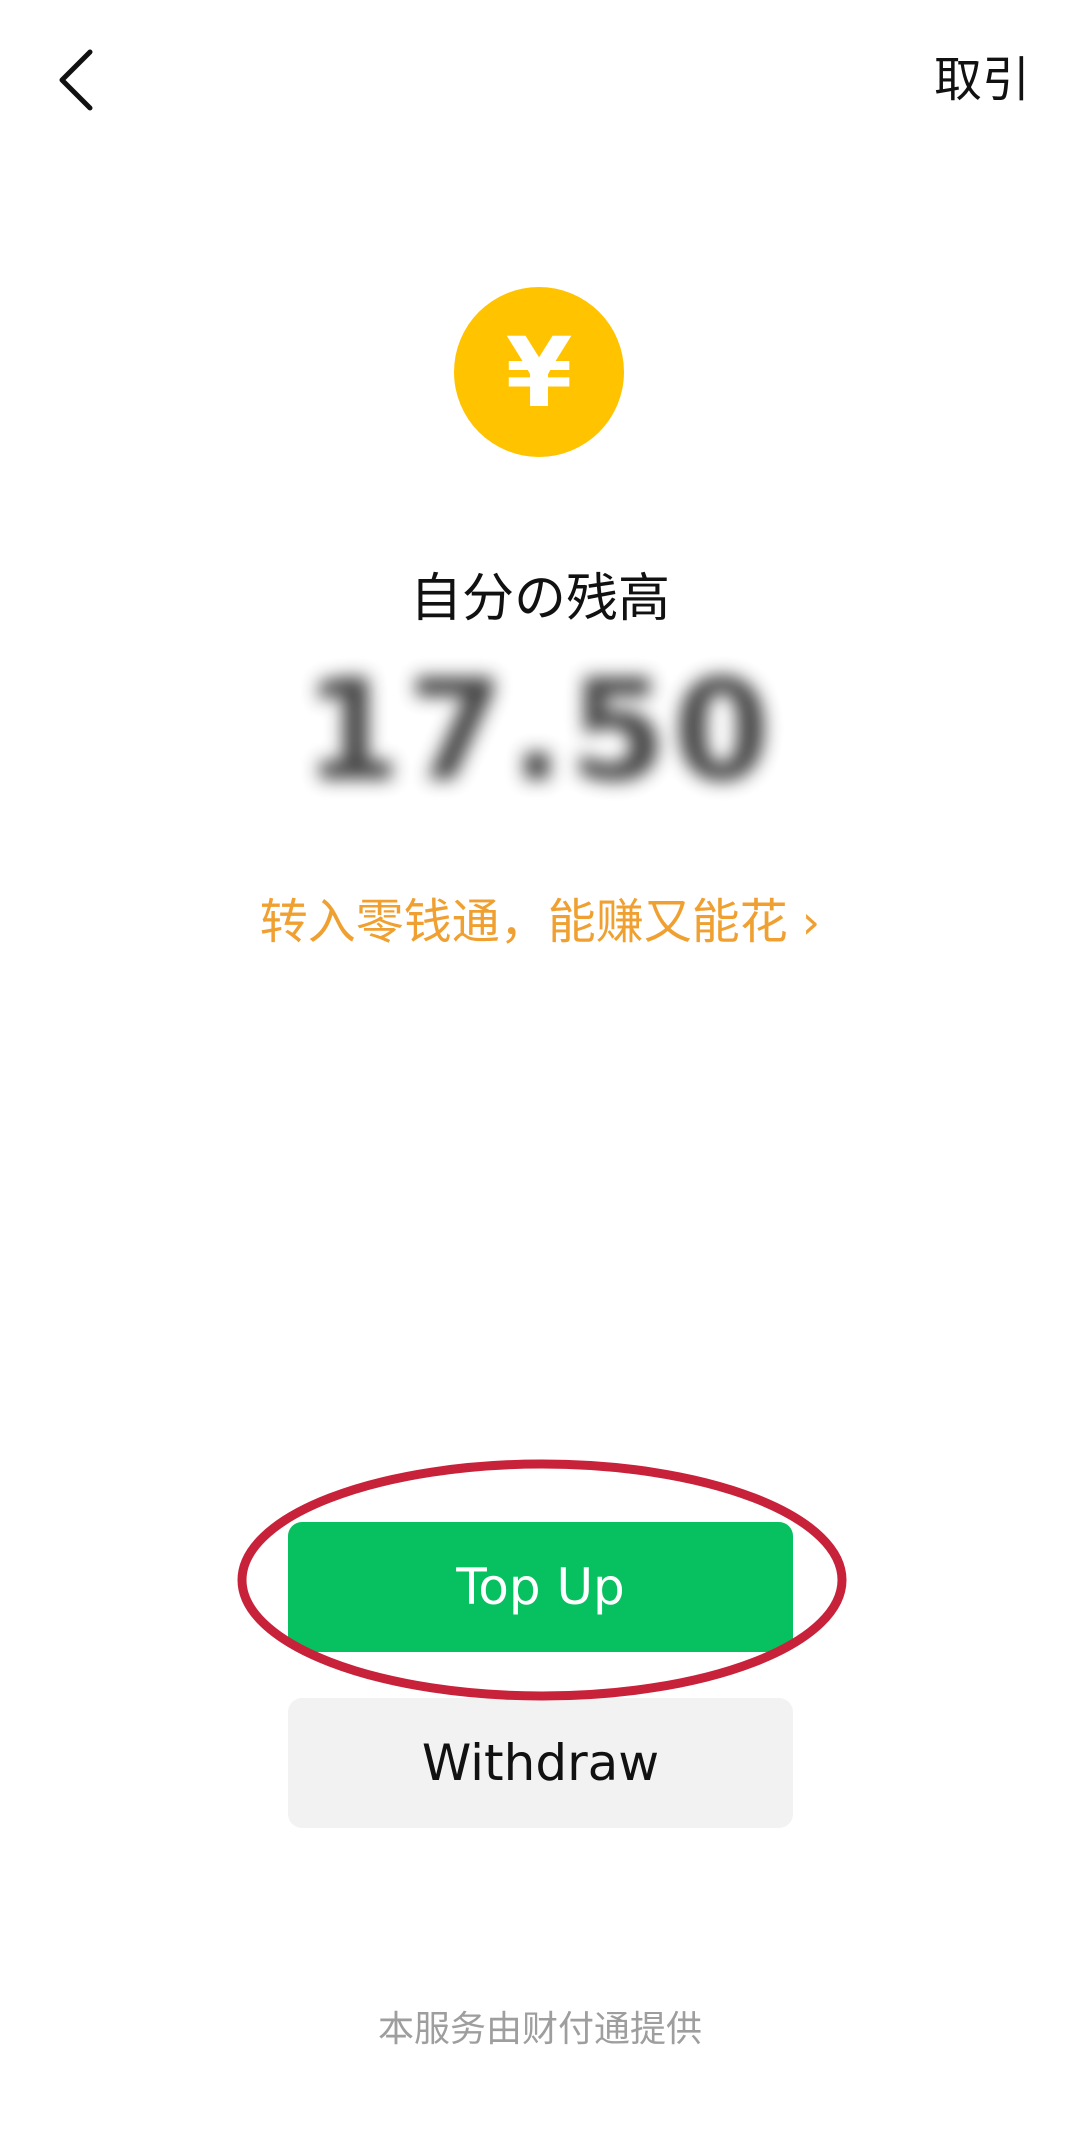 The image size is (1080, 2147). Describe the element at coordinates (539, 2029) in the screenshot. I see `service-provider-note: 本服务由财付通提供` at that location.